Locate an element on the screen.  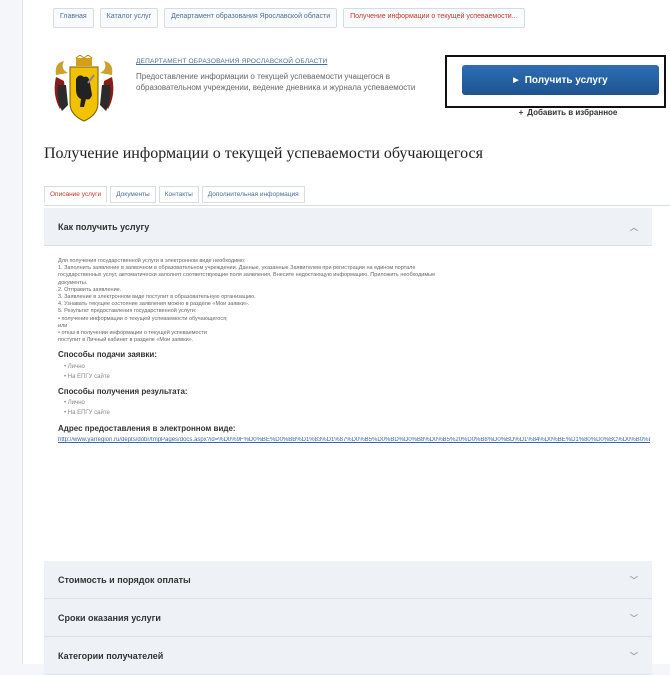
tab-description: Описание услуги is located at coordinates (76, 194).